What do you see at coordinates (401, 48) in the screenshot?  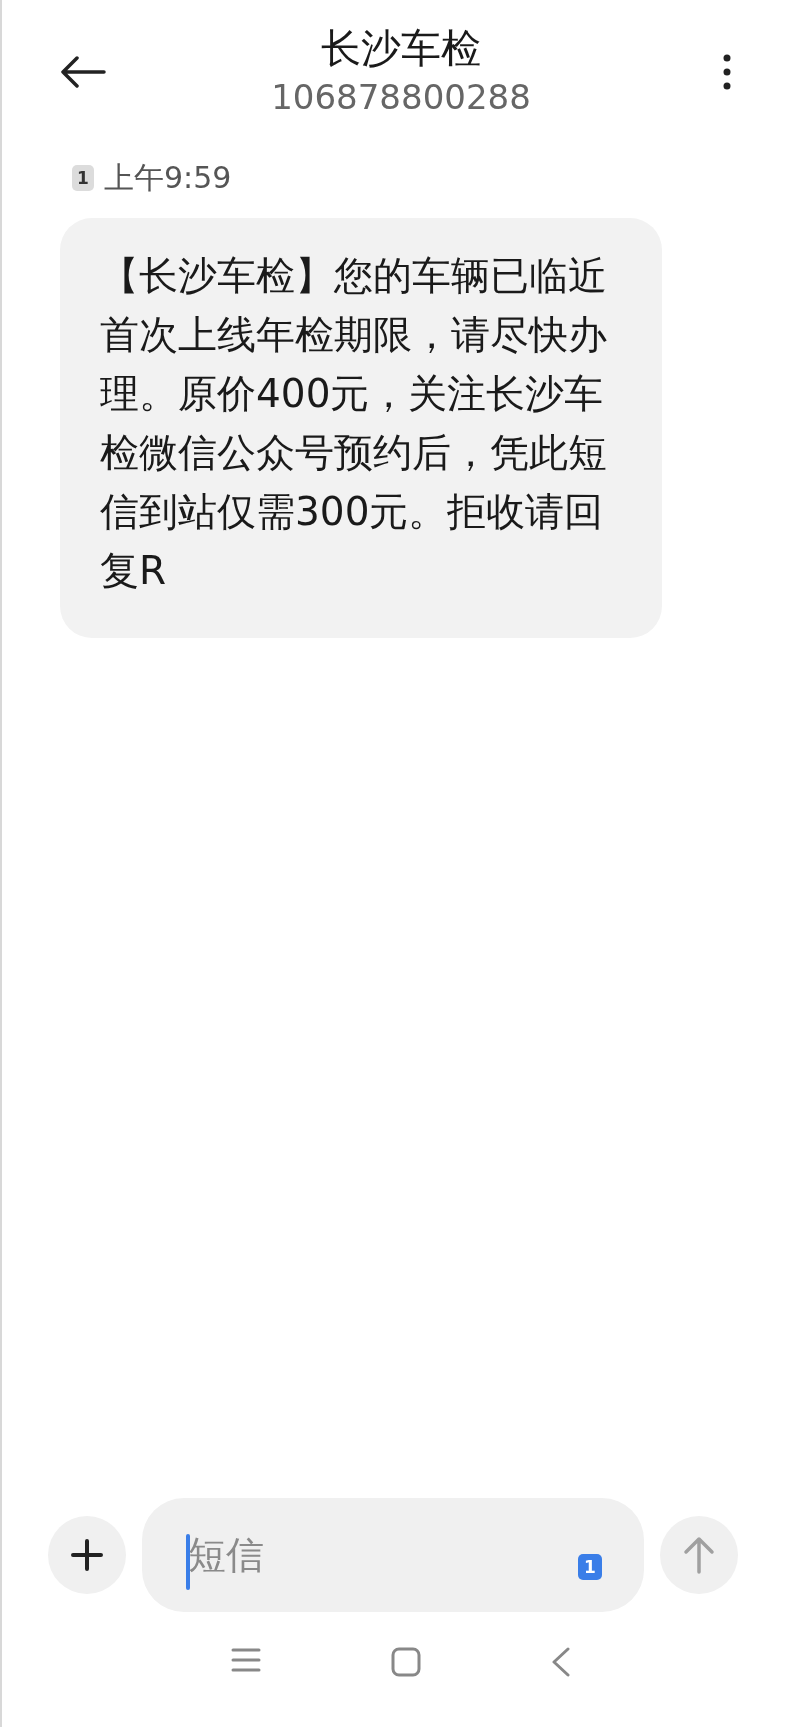 I see `contact-name: 长沙车检` at bounding box center [401, 48].